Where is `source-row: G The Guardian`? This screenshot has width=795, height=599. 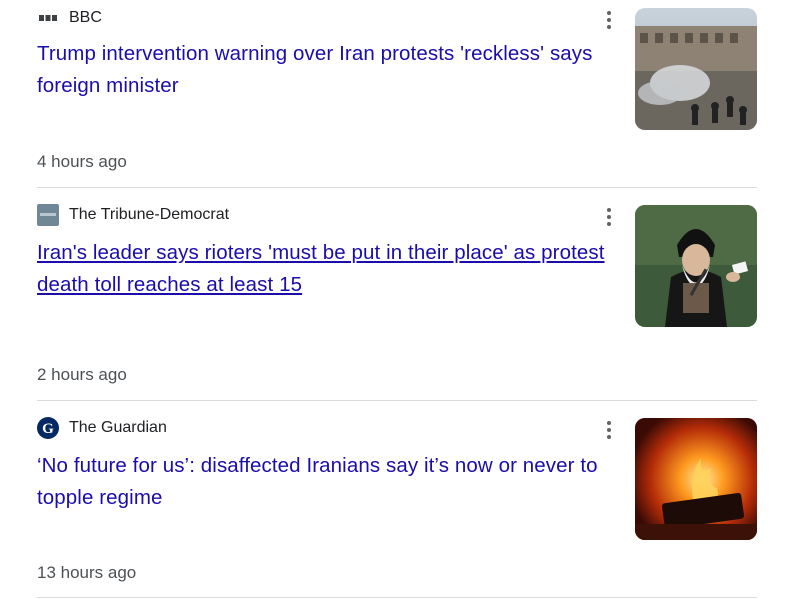 source-row: G The Guardian is located at coordinates (102, 428).